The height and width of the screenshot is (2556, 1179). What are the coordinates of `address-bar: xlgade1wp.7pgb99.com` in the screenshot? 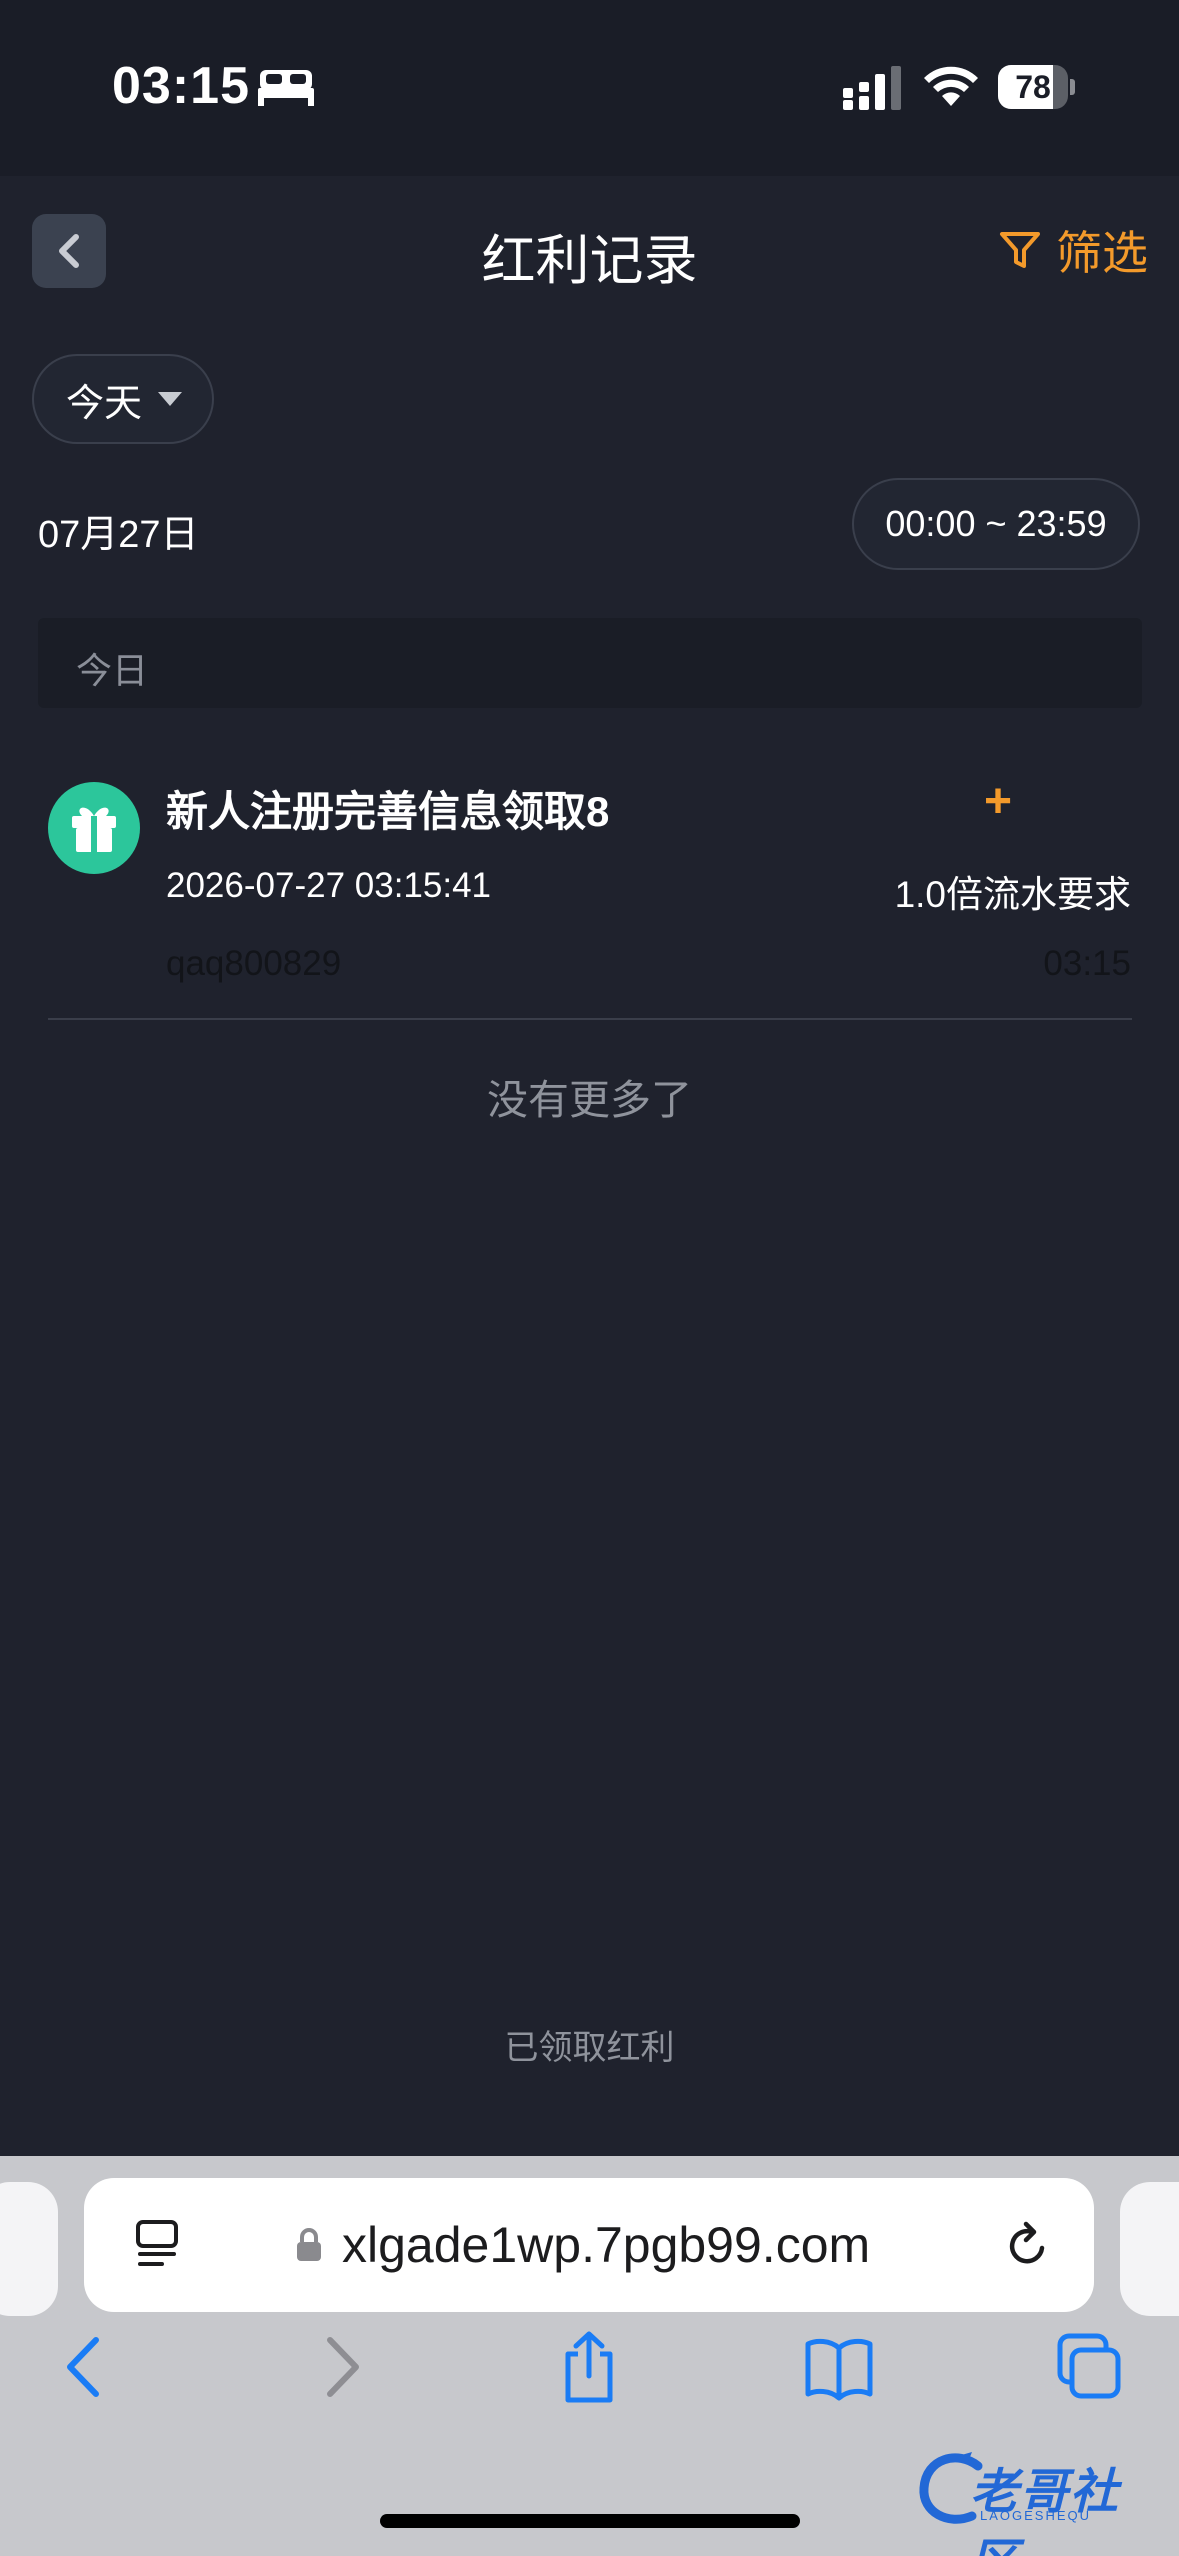 It's located at (589, 2245).